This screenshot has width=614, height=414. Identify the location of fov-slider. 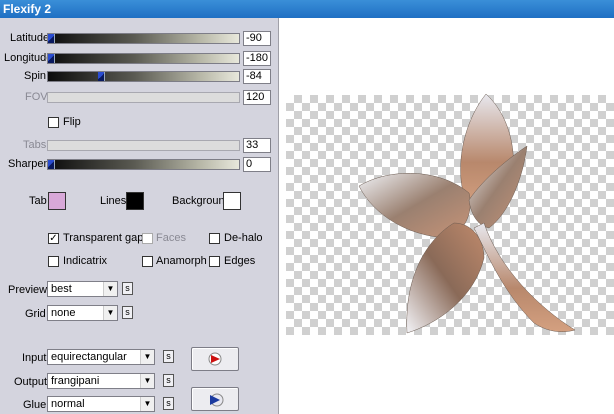
(143, 97).